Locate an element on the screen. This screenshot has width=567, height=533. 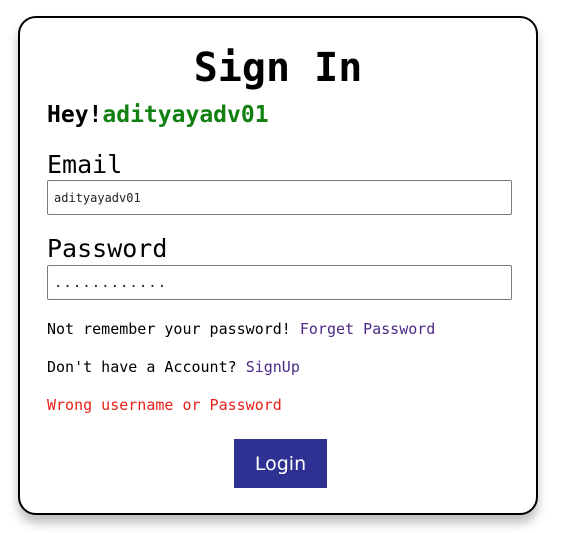
greeting: Hey!adityayadv01 is located at coordinates (158, 115).